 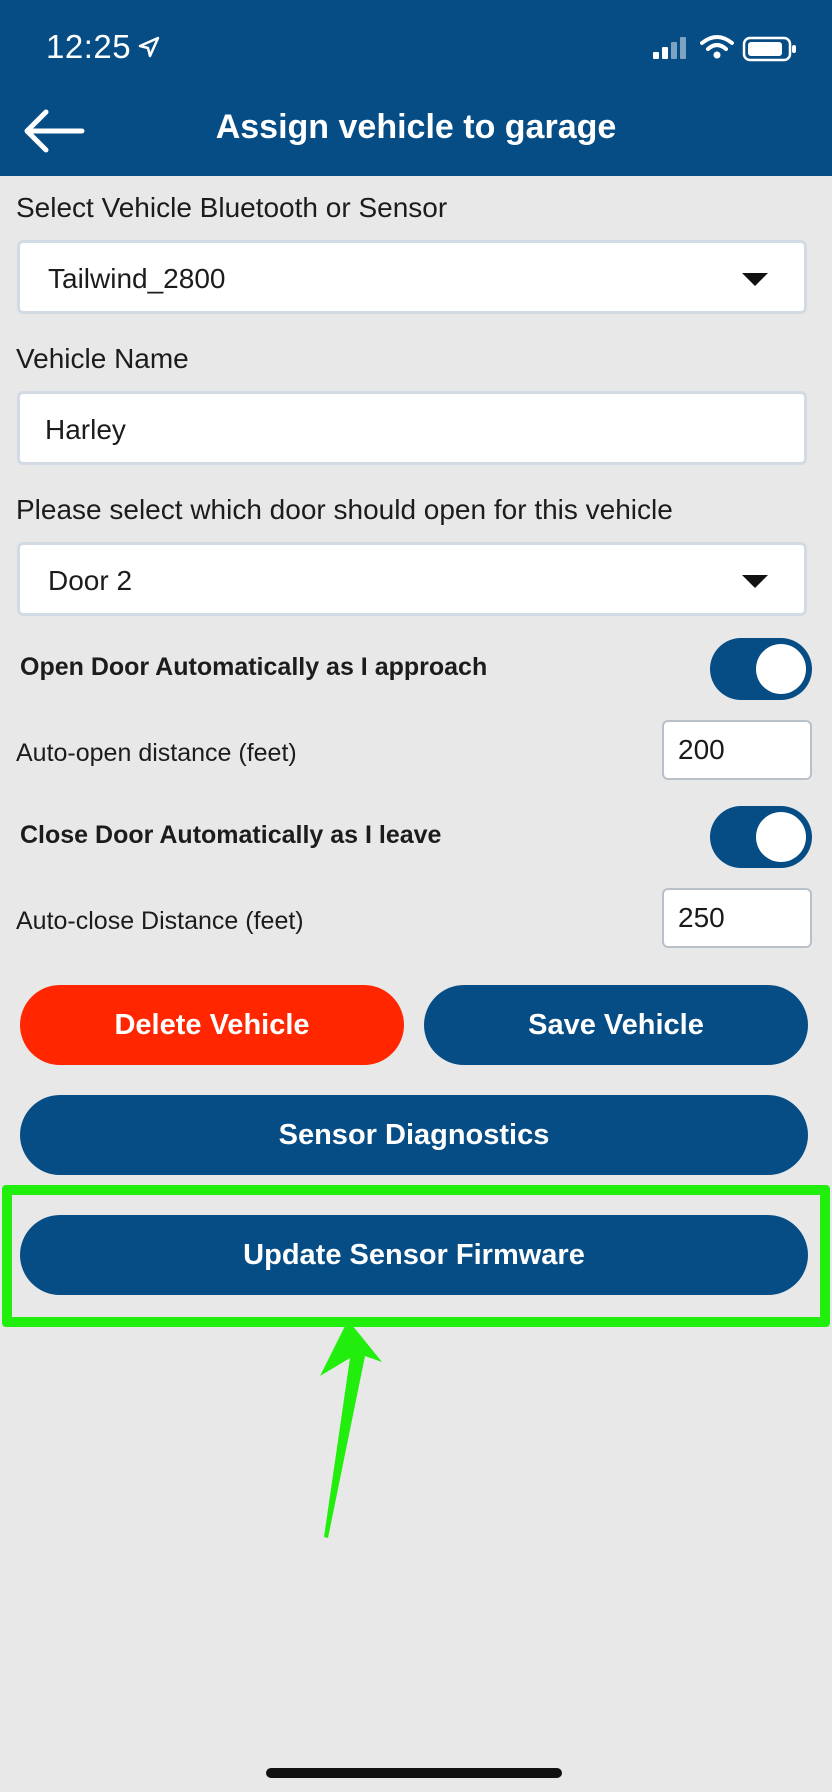 What do you see at coordinates (737, 918) in the screenshot?
I see `auto-close-distance-input: 250` at bounding box center [737, 918].